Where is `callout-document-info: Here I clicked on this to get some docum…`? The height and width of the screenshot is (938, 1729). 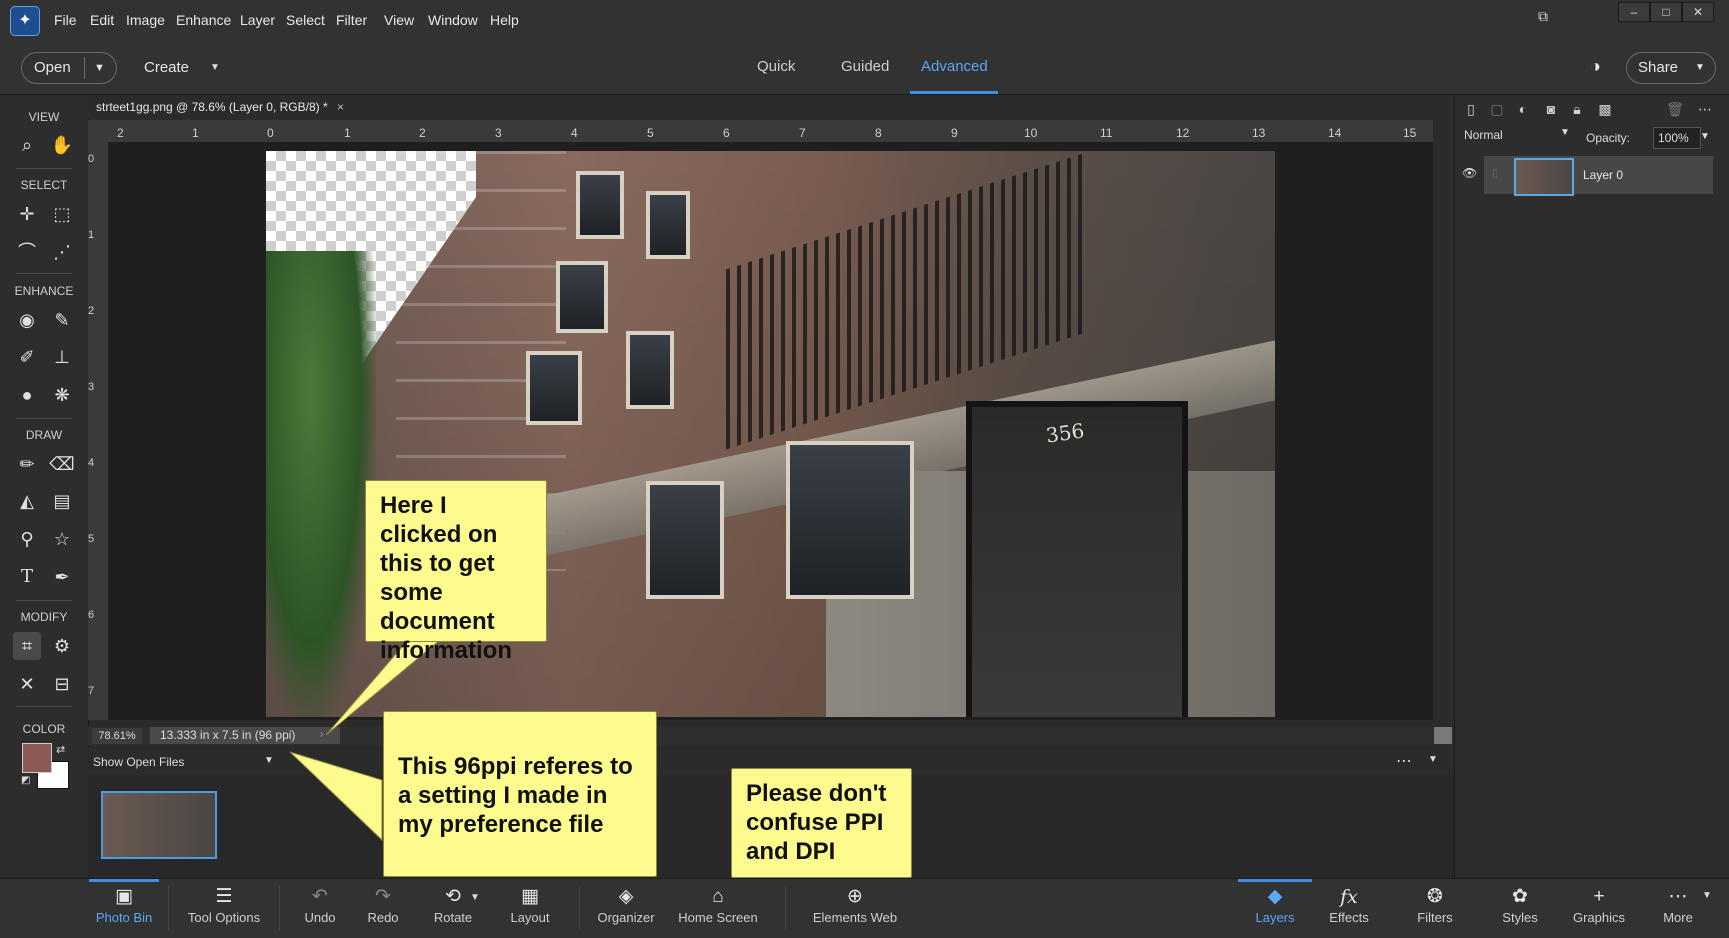 callout-document-info: Here I clicked on this to get some docum… is located at coordinates (456, 572).